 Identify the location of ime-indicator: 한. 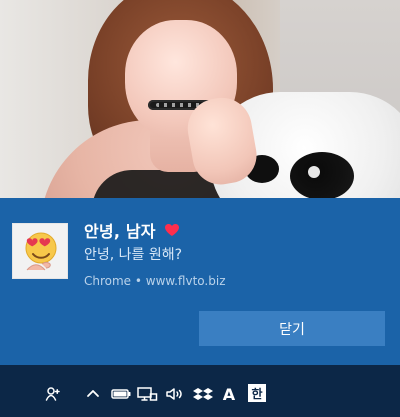
(257, 393).